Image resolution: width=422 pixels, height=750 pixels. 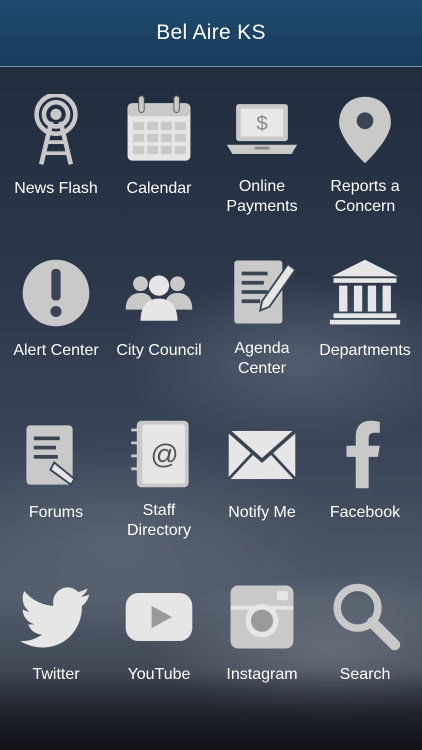 What do you see at coordinates (159, 617) in the screenshot?
I see `youtube-icon` at bounding box center [159, 617].